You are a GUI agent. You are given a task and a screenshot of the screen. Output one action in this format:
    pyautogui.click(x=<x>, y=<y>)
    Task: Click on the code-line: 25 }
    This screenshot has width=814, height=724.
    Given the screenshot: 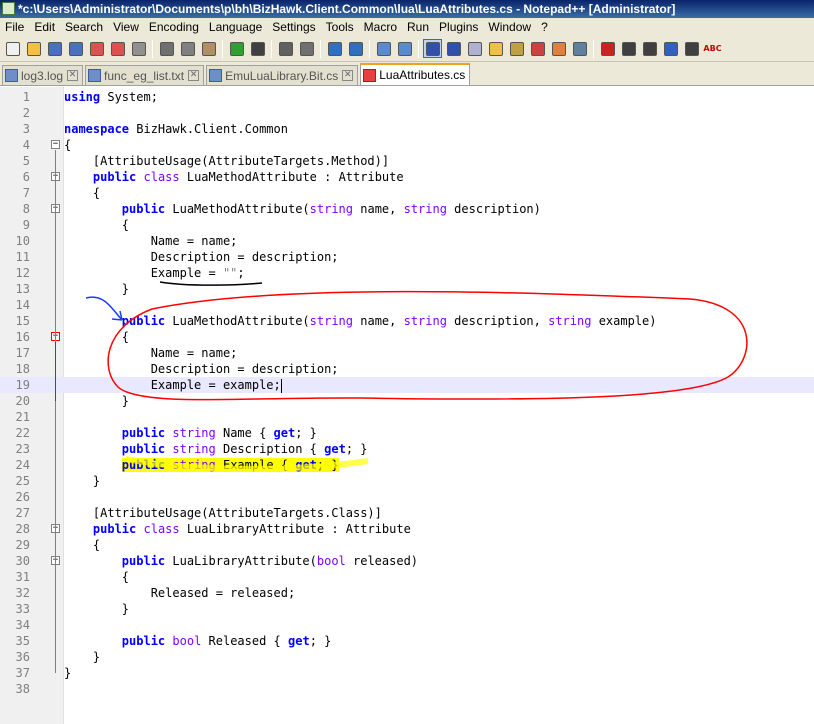 What is the action you would take?
    pyautogui.click(x=407, y=481)
    